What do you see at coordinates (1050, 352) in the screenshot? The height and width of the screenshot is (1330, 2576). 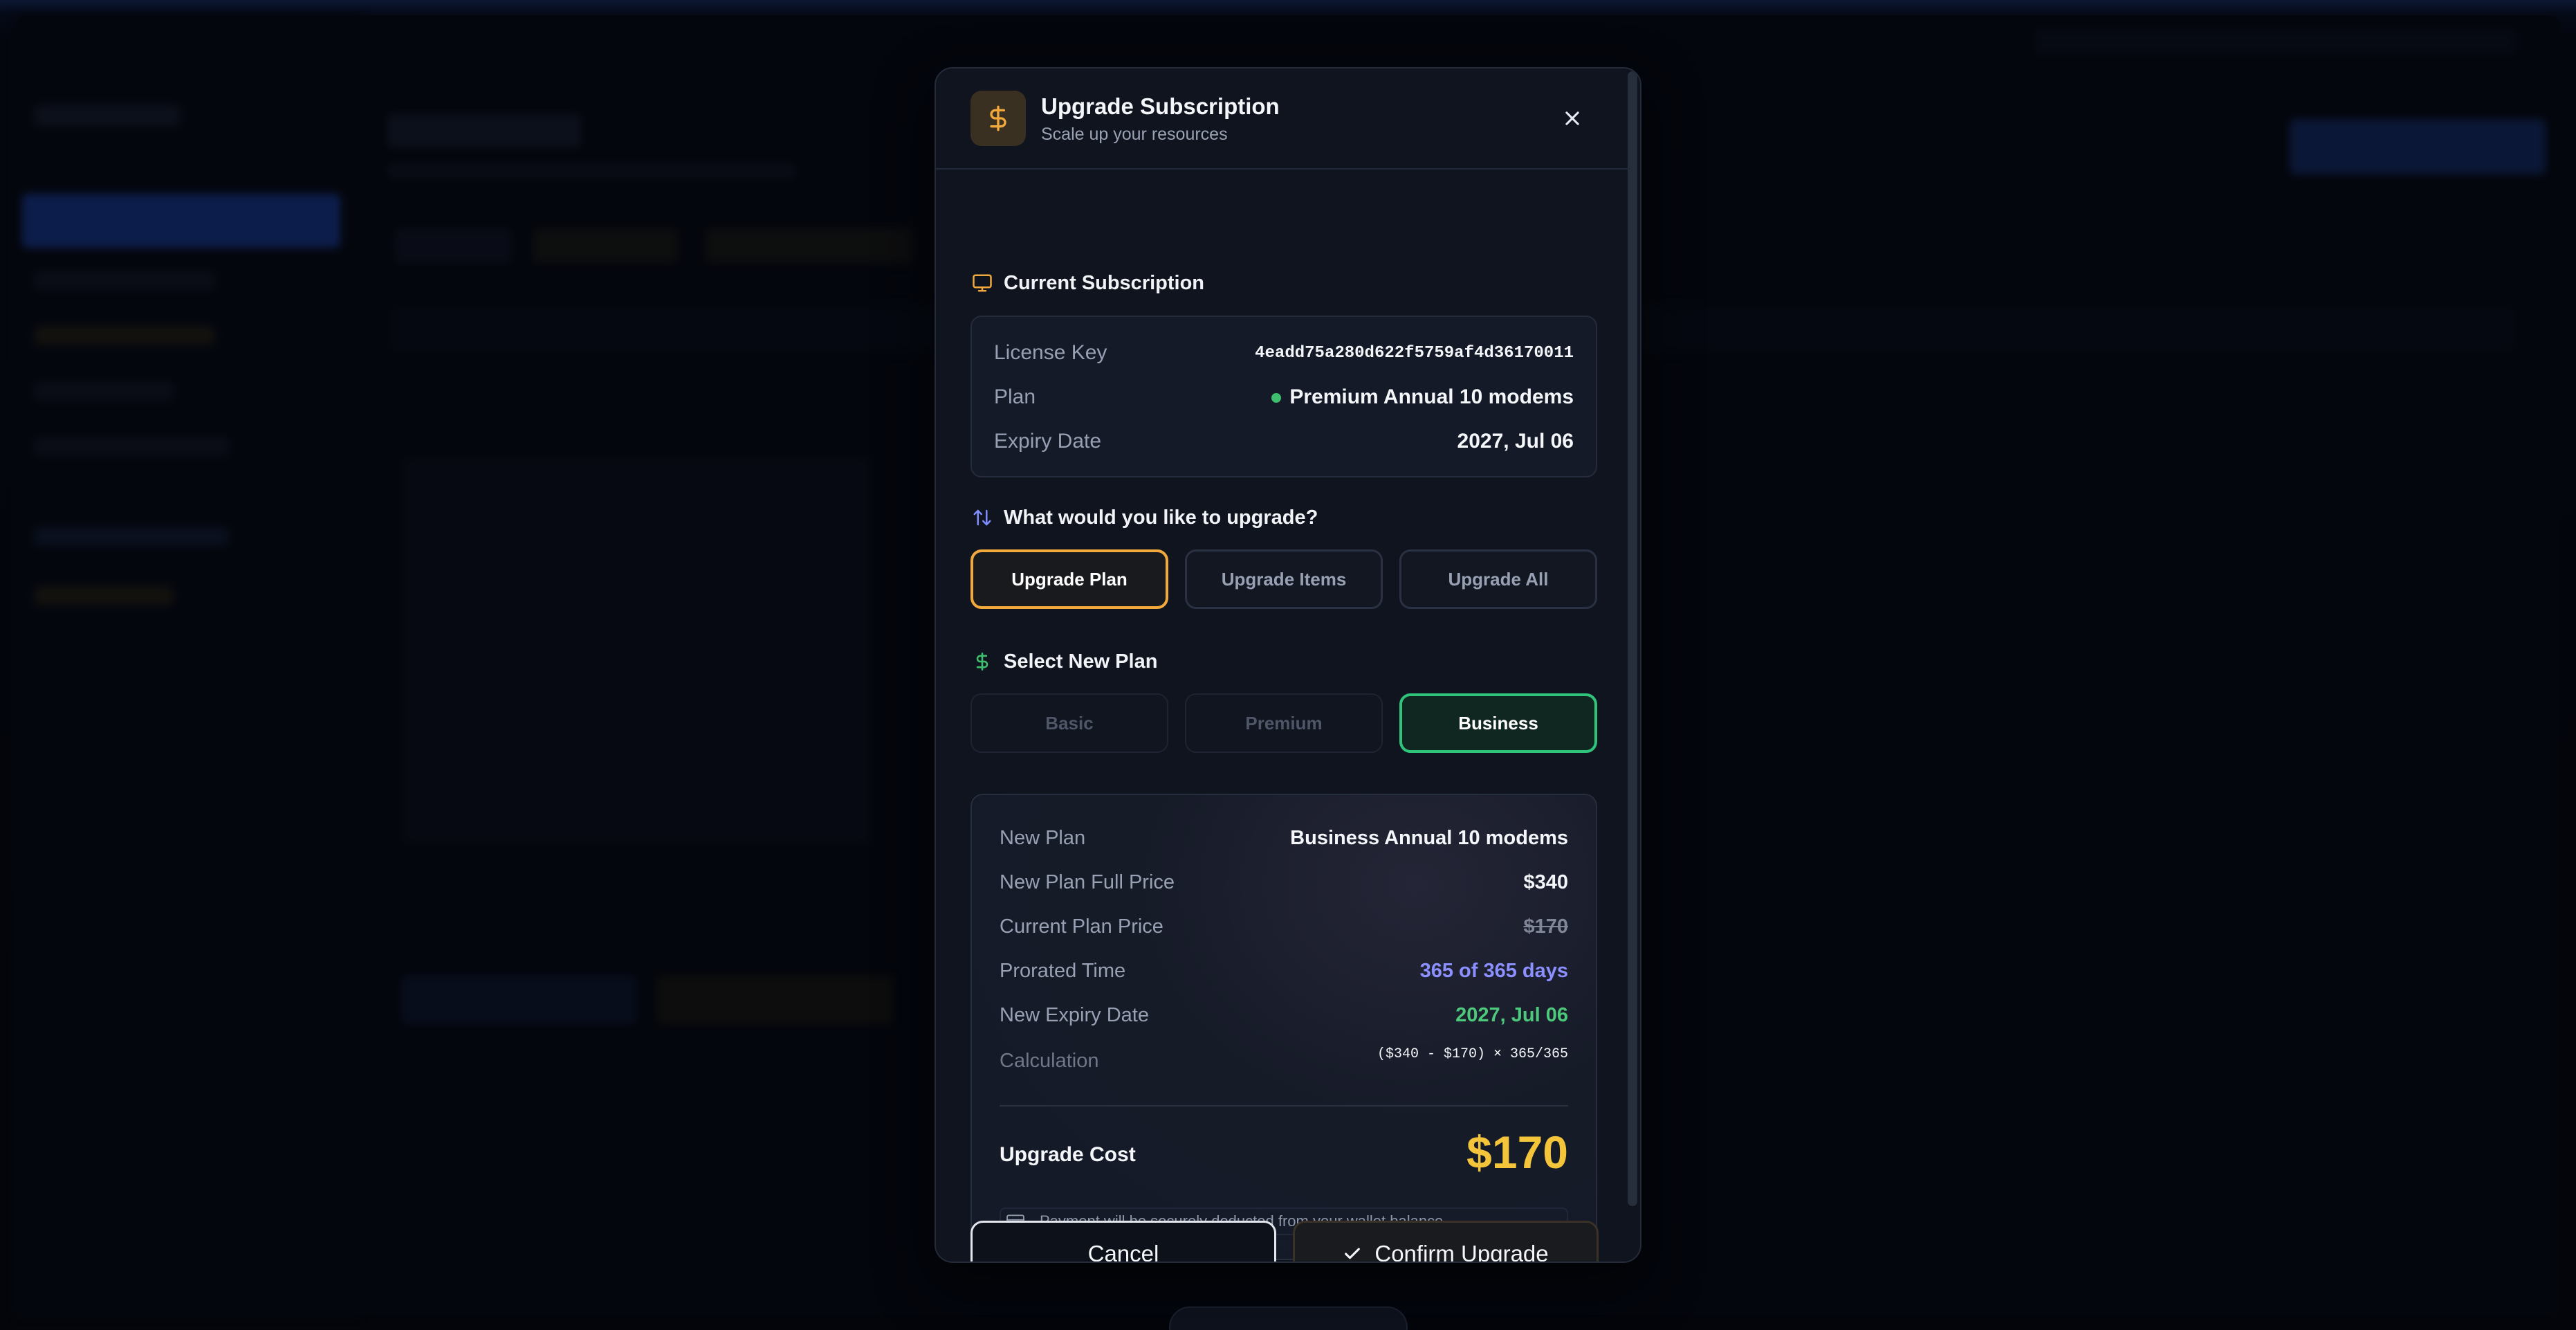 I see `license-key-label: License Key` at bounding box center [1050, 352].